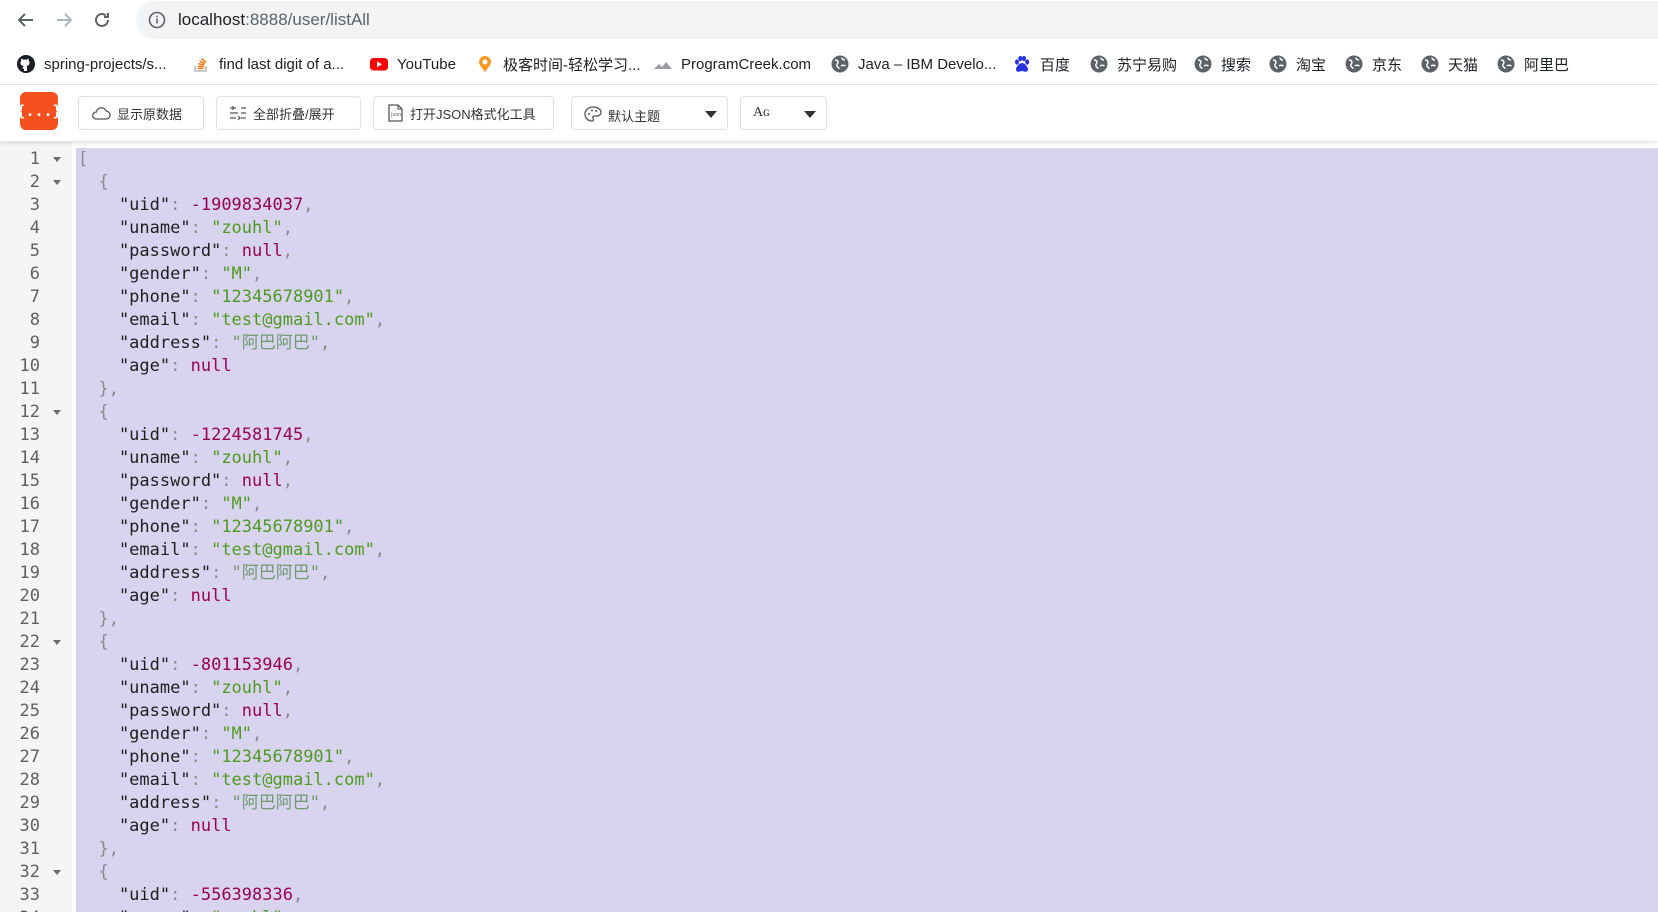 The image size is (1658, 912). What do you see at coordinates (1297, 64) in the screenshot?
I see `bookmark-taobao: 淘宝` at bounding box center [1297, 64].